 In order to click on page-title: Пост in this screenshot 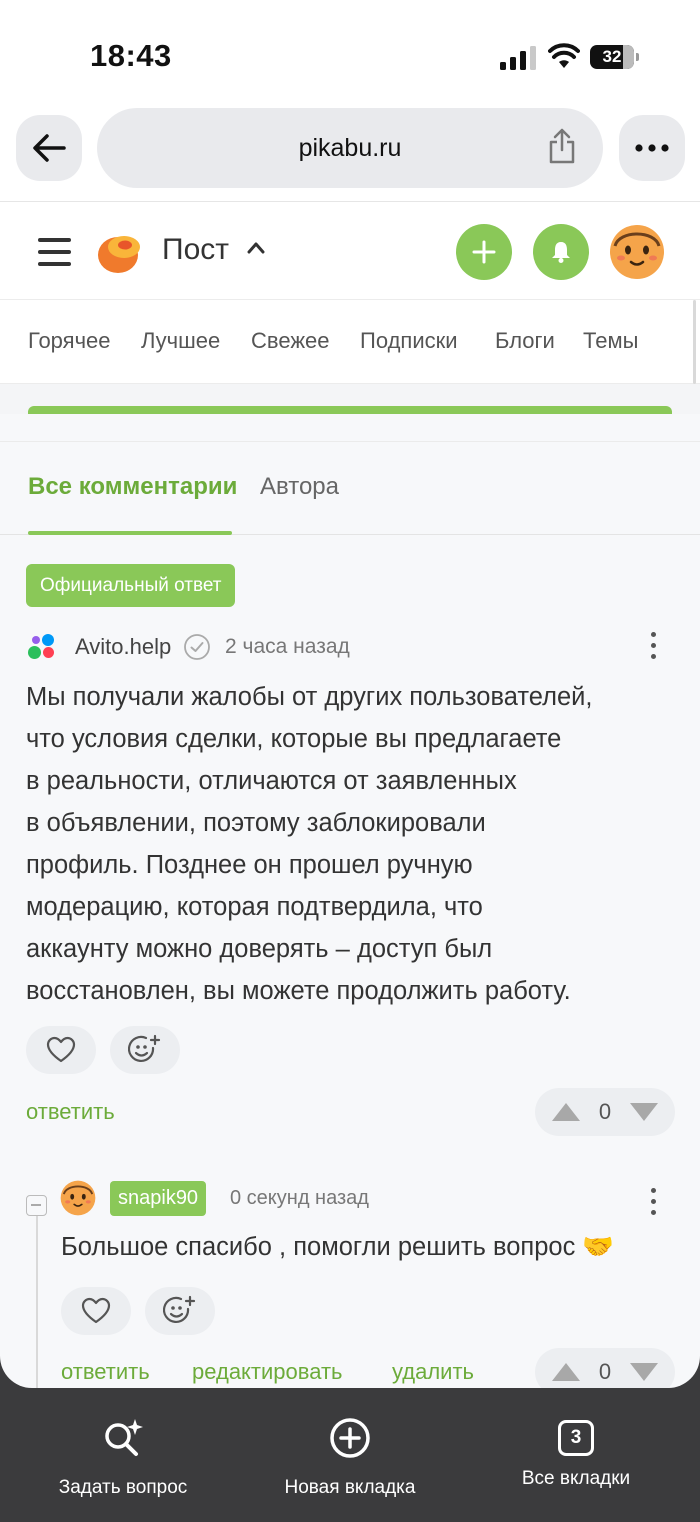, I will do `click(195, 249)`.